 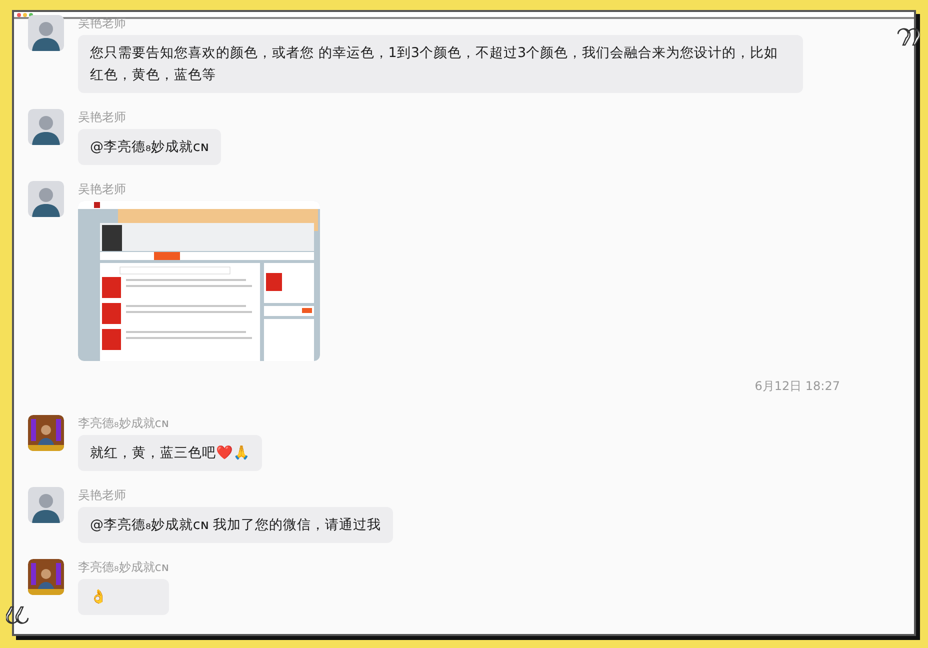 What do you see at coordinates (149, 147) in the screenshot?
I see `message-bubble: @李亮德₈妙成就ᴄɴ` at bounding box center [149, 147].